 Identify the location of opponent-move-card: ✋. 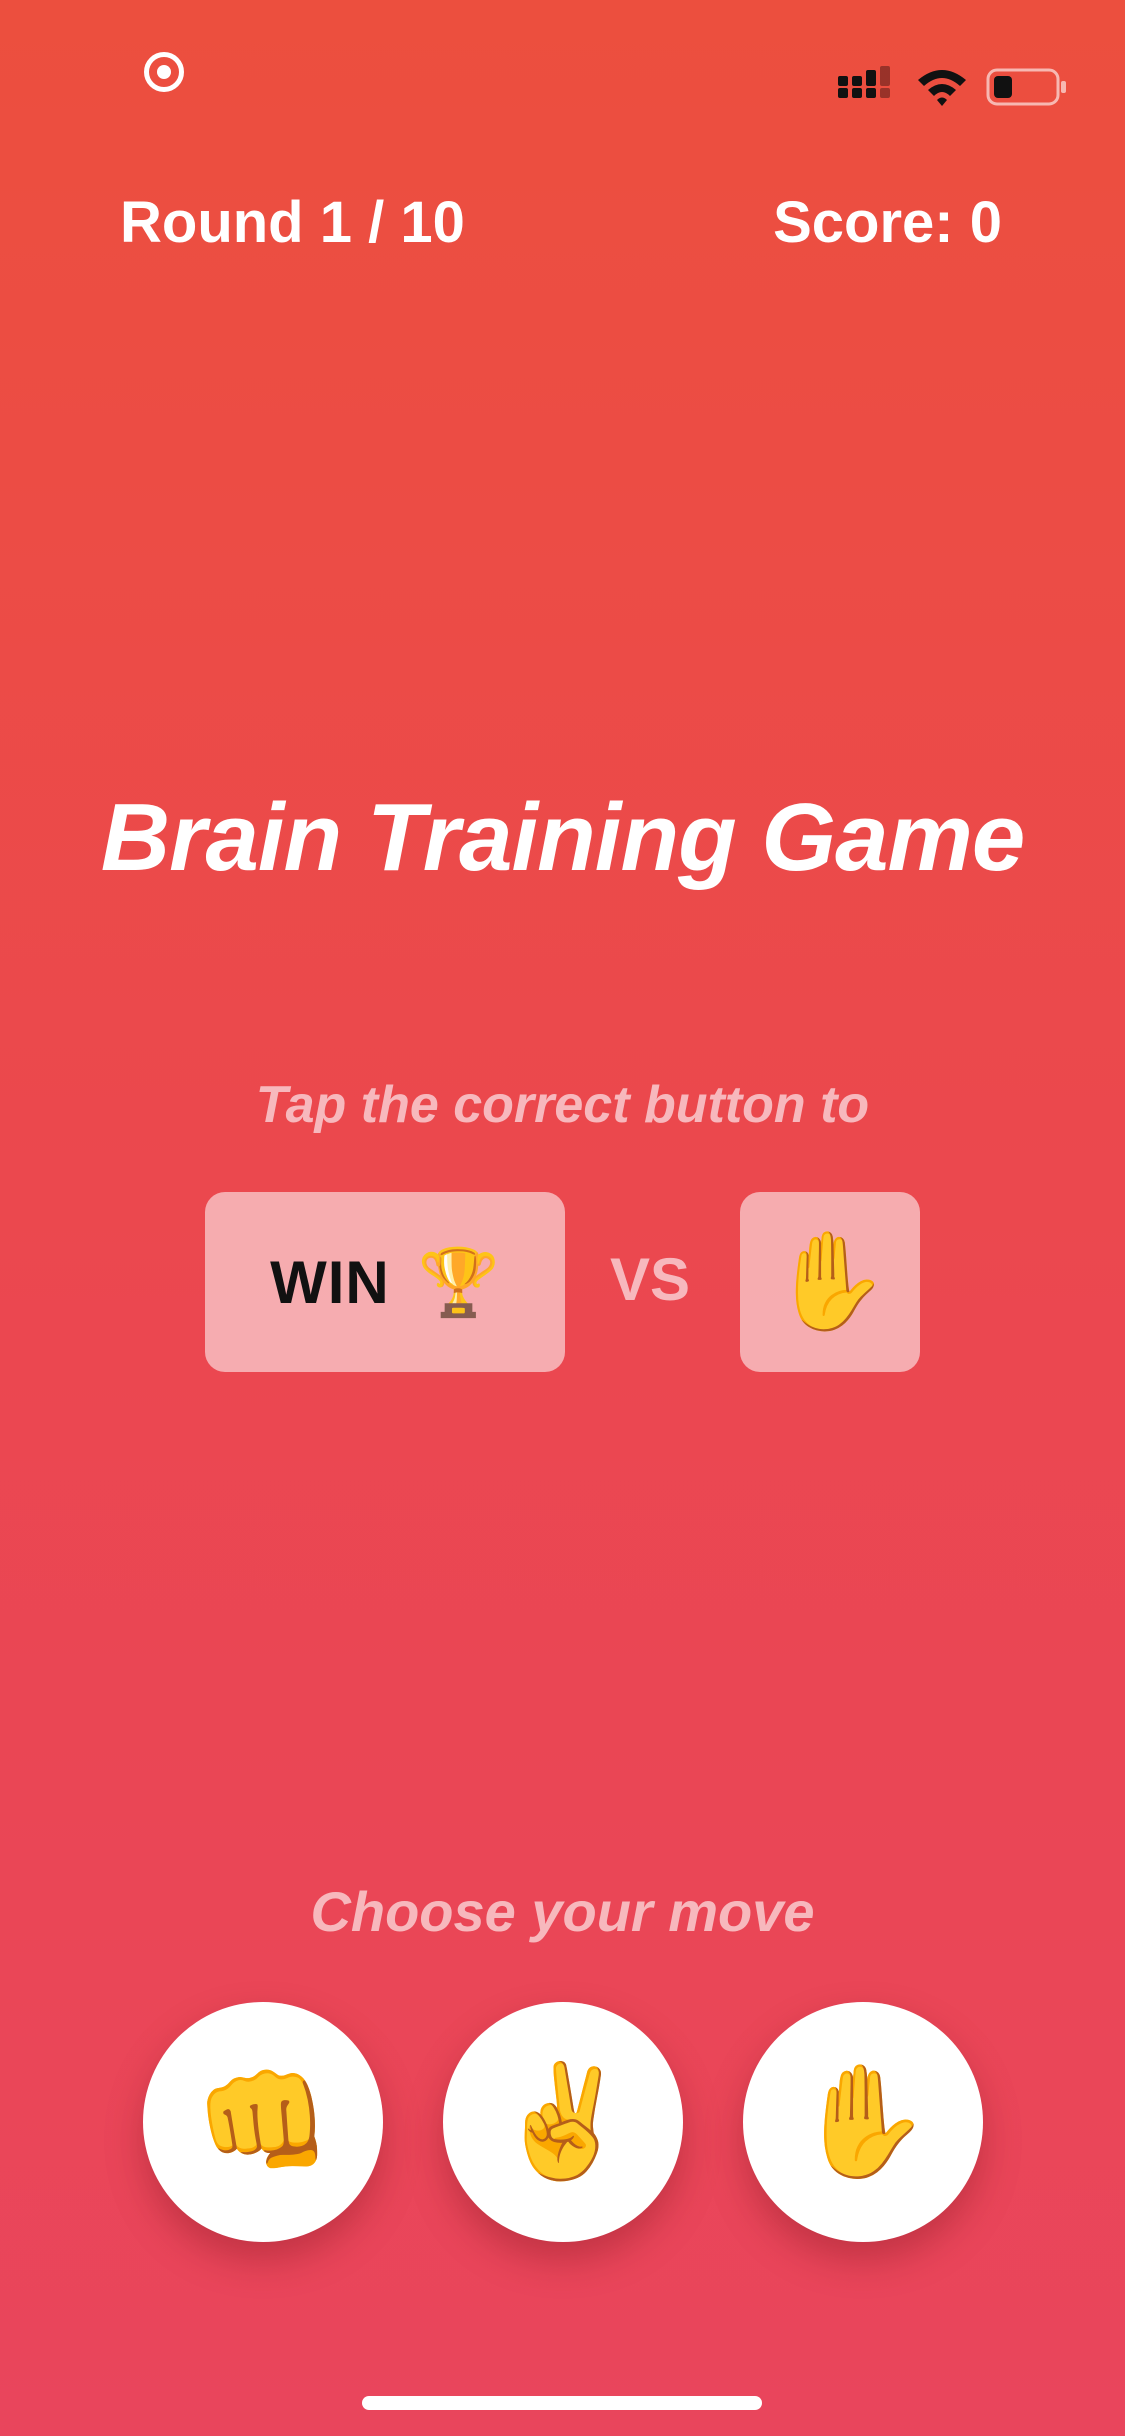
(830, 1282).